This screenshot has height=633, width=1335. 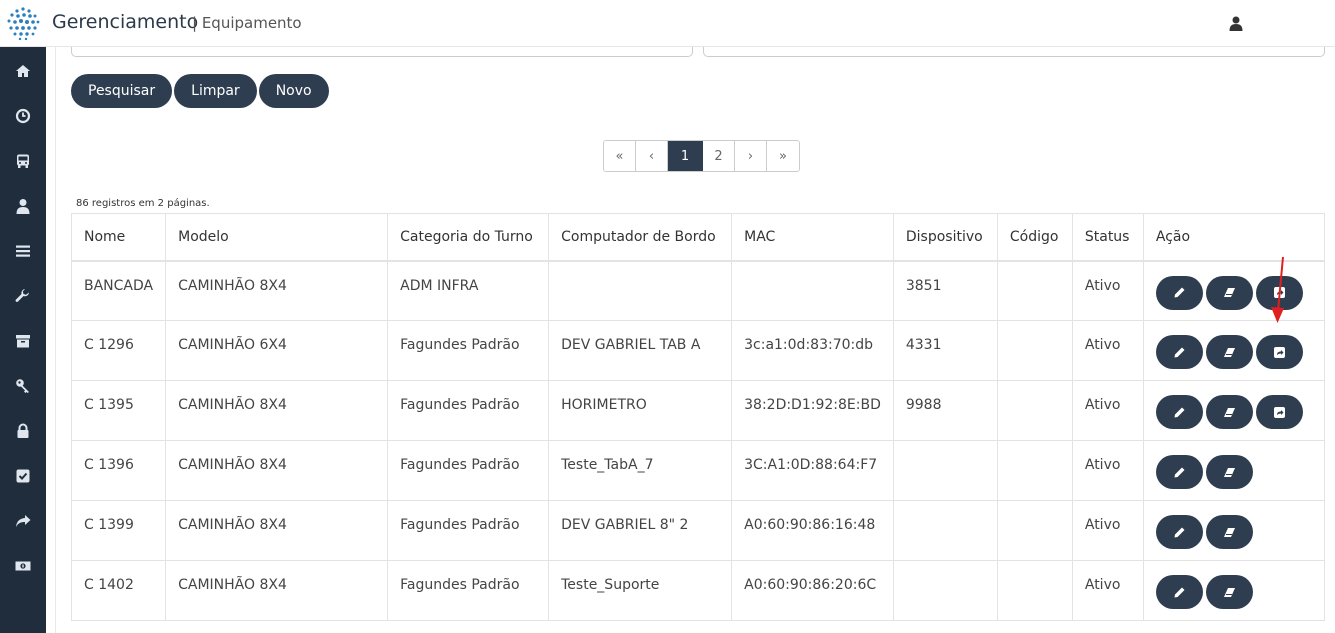 What do you see at coordinates (122, 91) in the screenshot?
I see `search-button: Pesquisar` at bounding box center [122, 91].